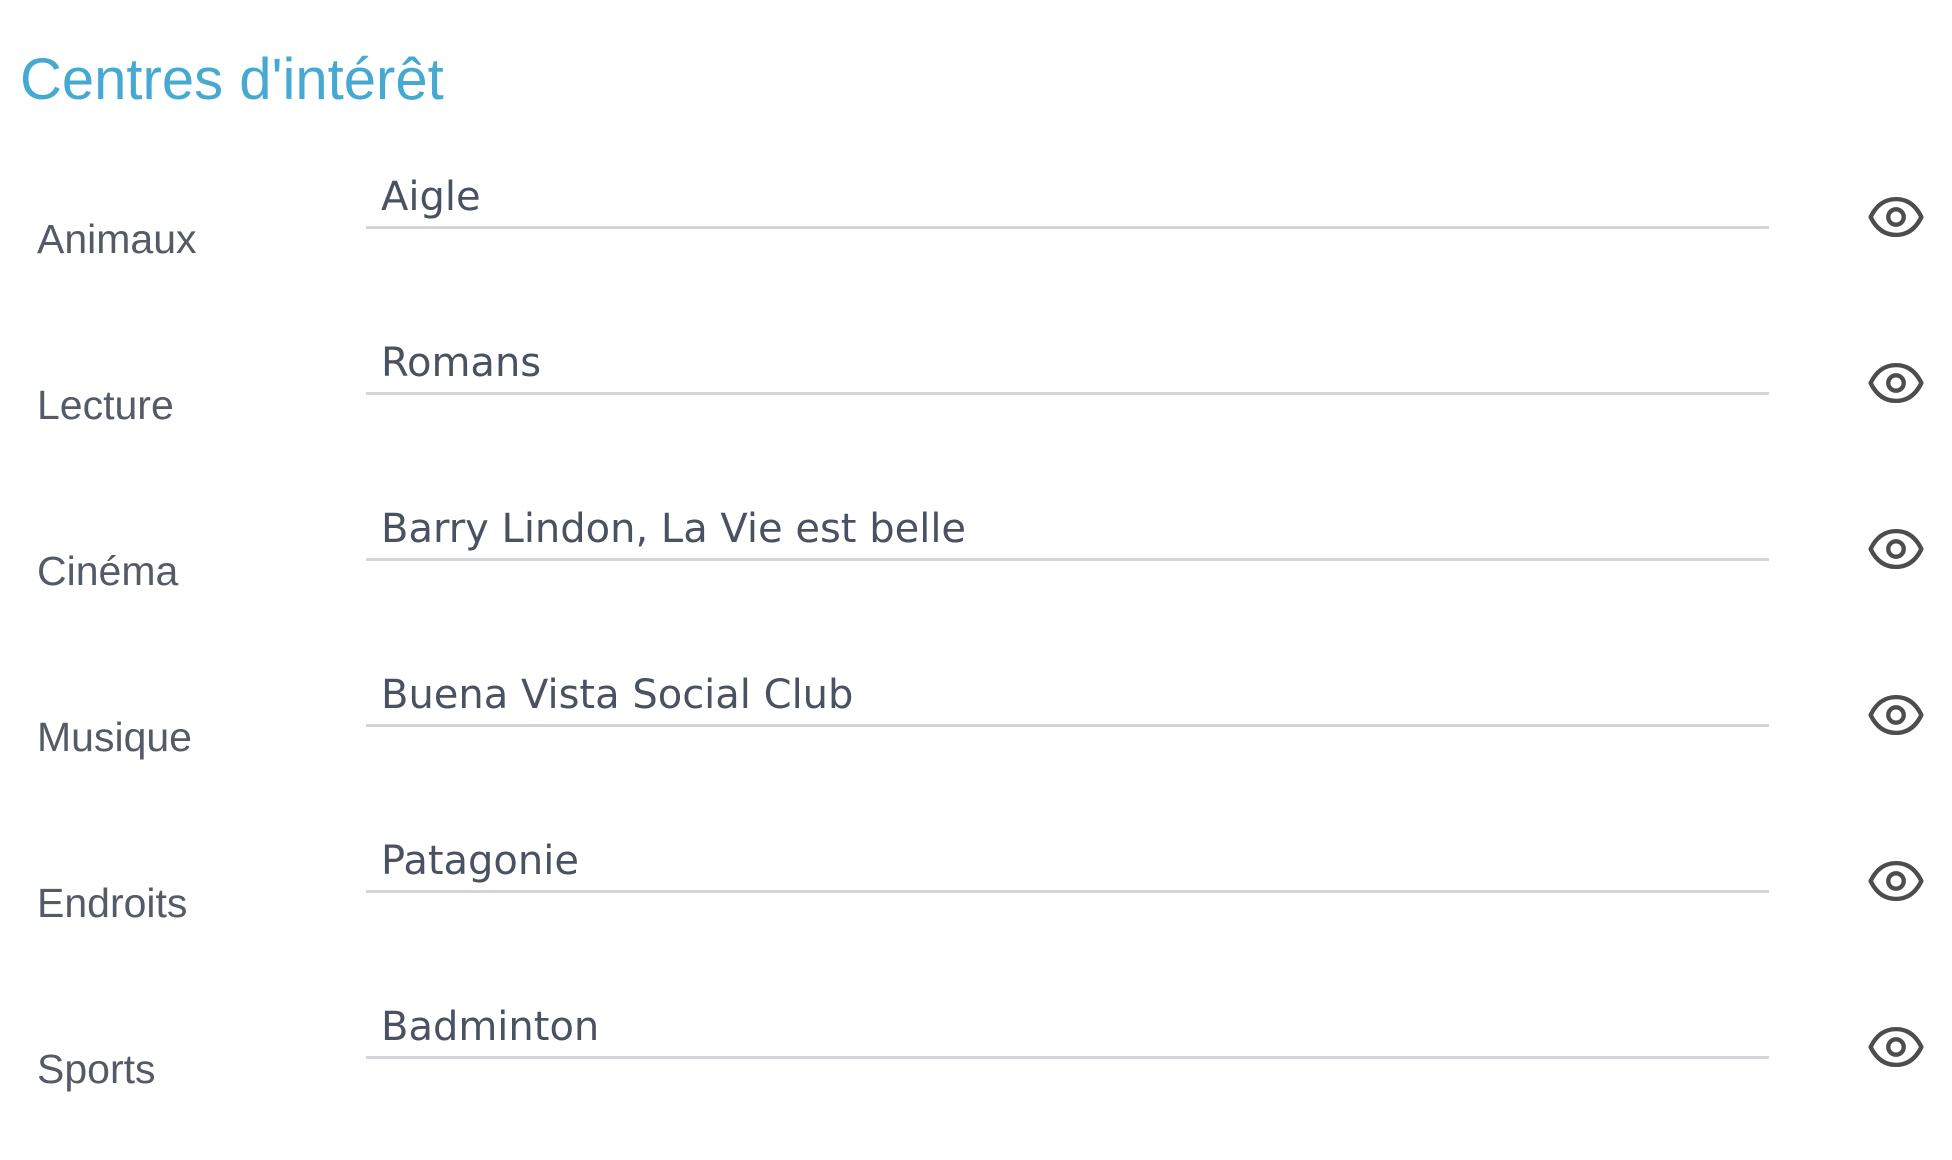 This screenshot has height=1160, width=1952. Describe the element at coordinates (105, 405) in the screenshot. I see `field-label-lecture: Lecture` at that location.